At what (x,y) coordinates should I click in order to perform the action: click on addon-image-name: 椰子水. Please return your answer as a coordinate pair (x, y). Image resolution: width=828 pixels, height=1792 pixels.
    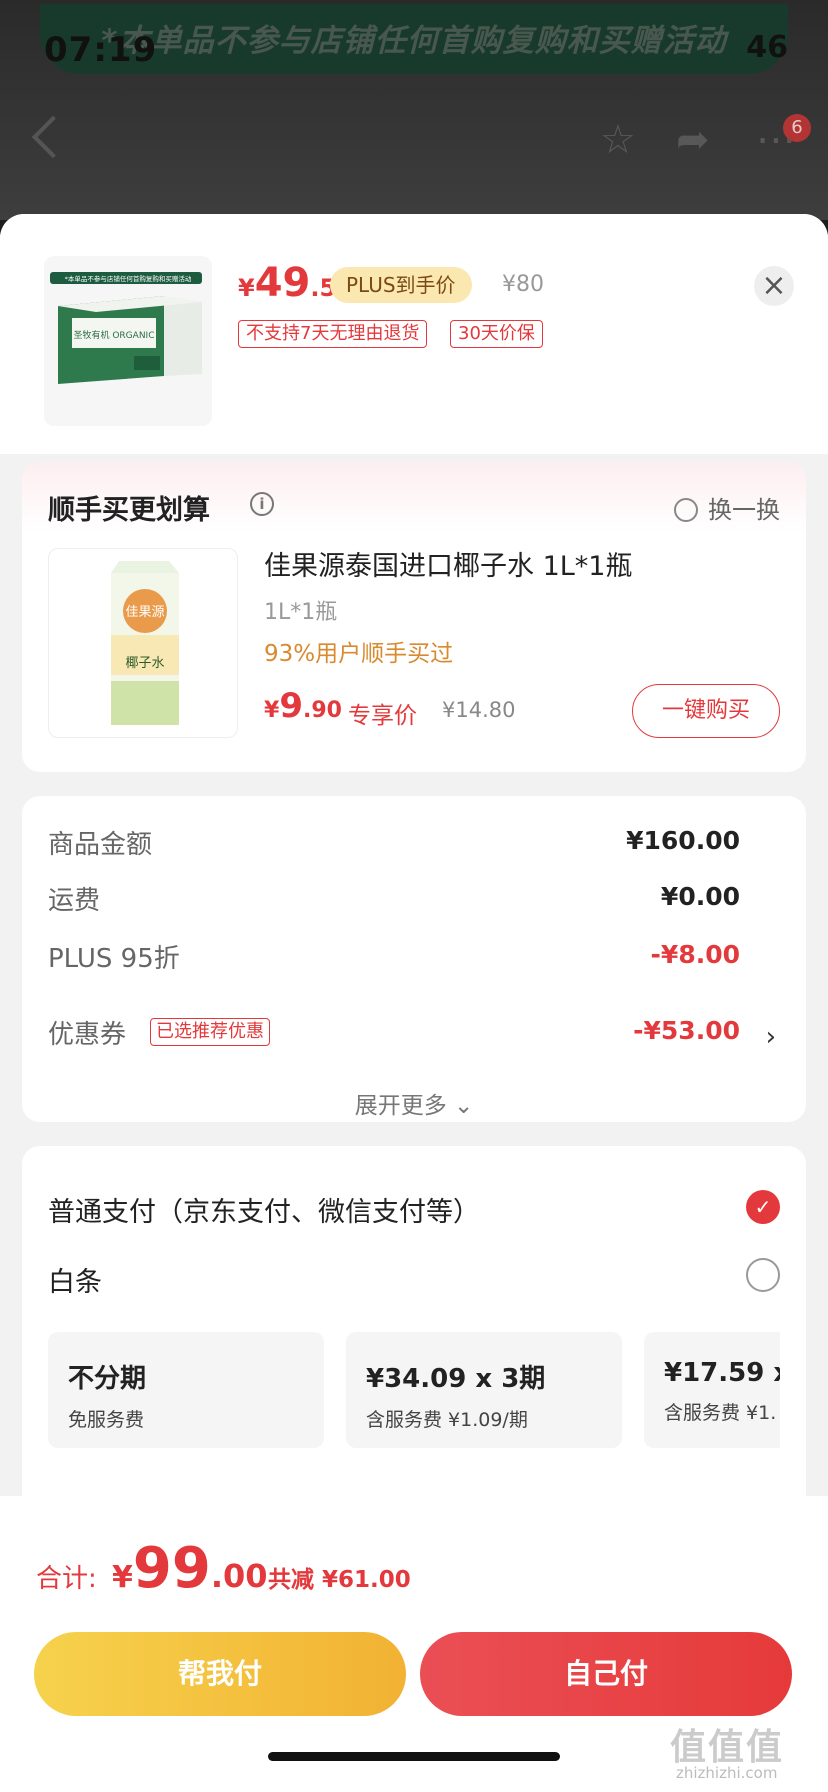
    Looking at the image, I should click on (144, 663).